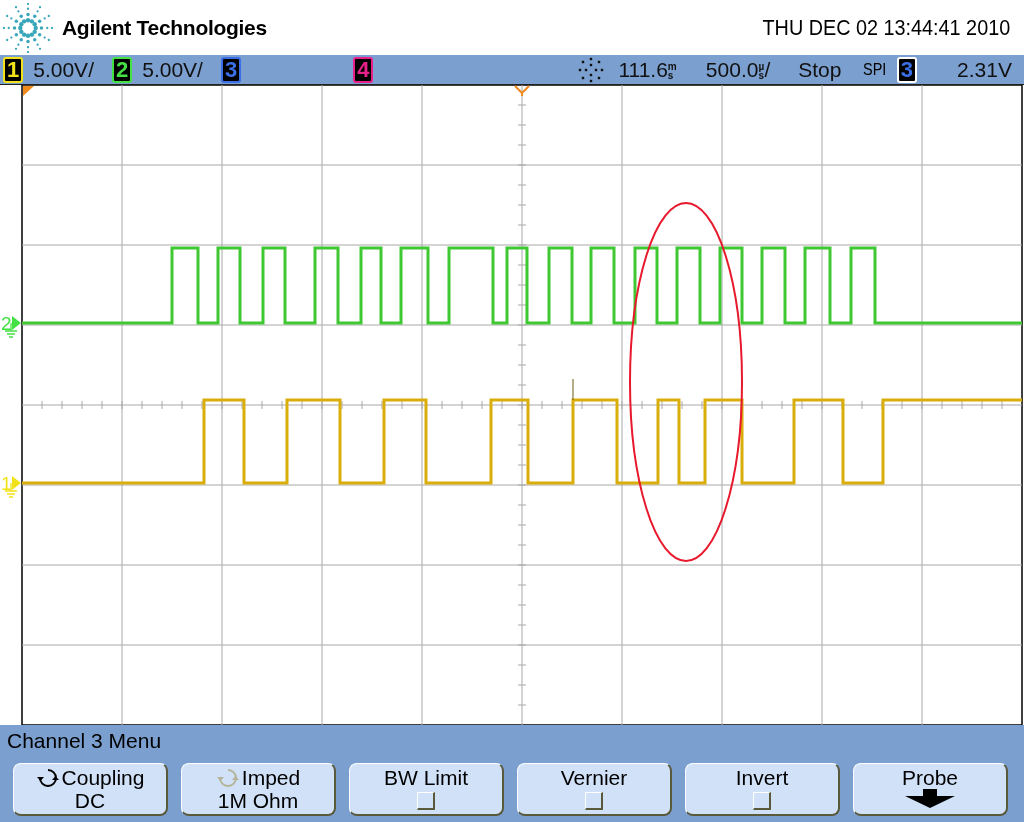  What do you see at coordinates (984, 69) in the screenshot?
I see `trigger-level: 2.31V` at bounding box center [984, 69].